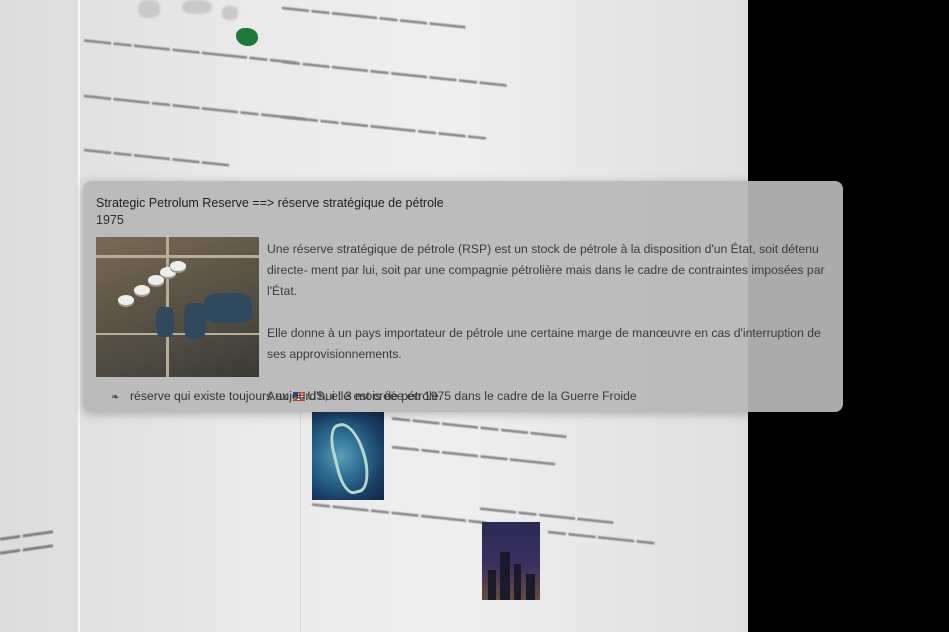 The height and width of the screenshot is (632, 949). Describe the element at coordinates (110, 220) in the screenshot. I see `popup-year: 1975` at that location.